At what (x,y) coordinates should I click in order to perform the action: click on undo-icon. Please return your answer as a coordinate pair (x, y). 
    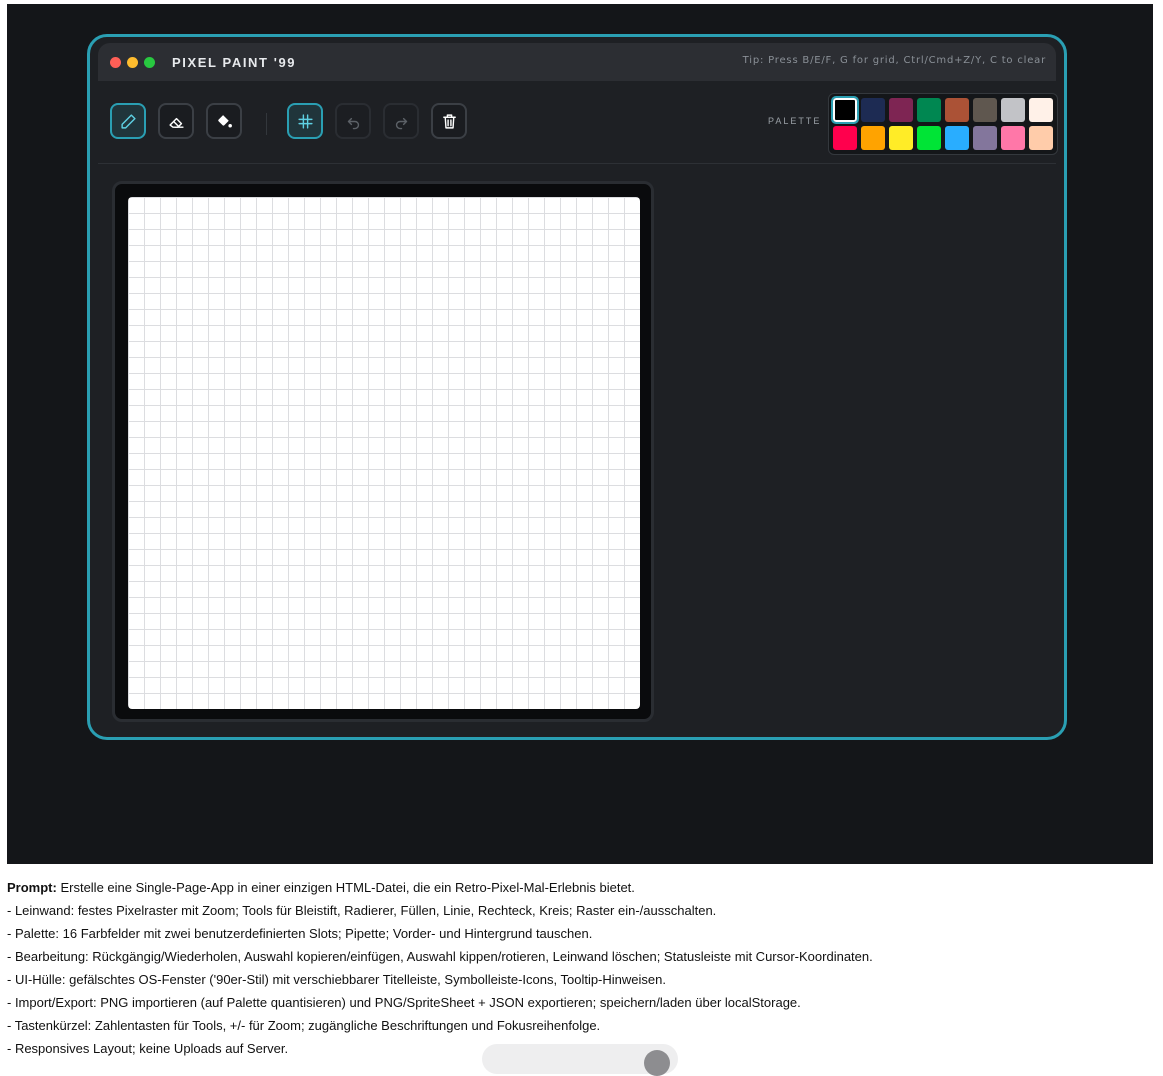
    Looking at the image, I should click on (353, 123).